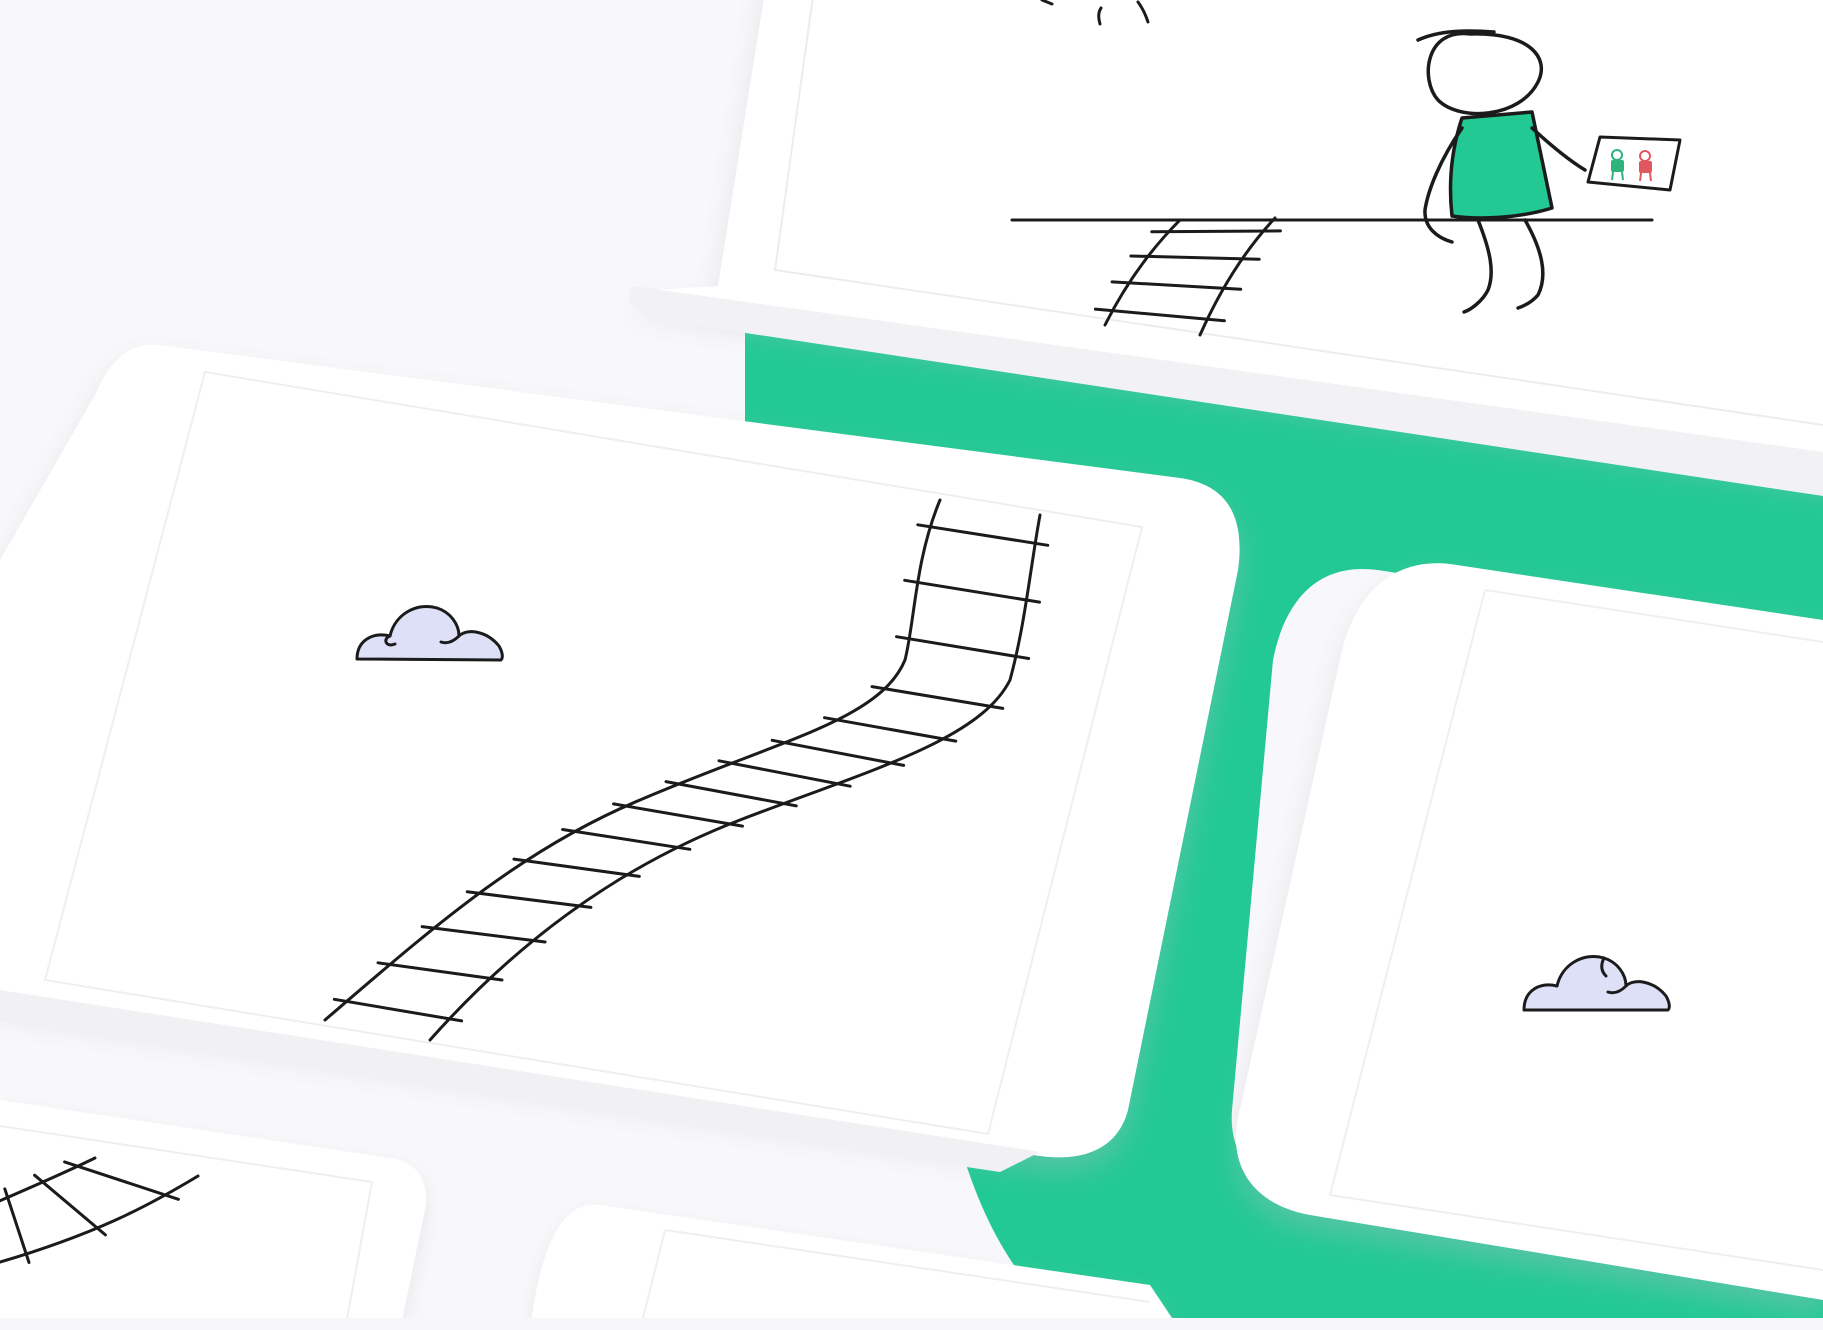 Image resolution: width=1823 pixels, height=1330 pixels. I want to click on figure-shirt, so click(1501, 165).